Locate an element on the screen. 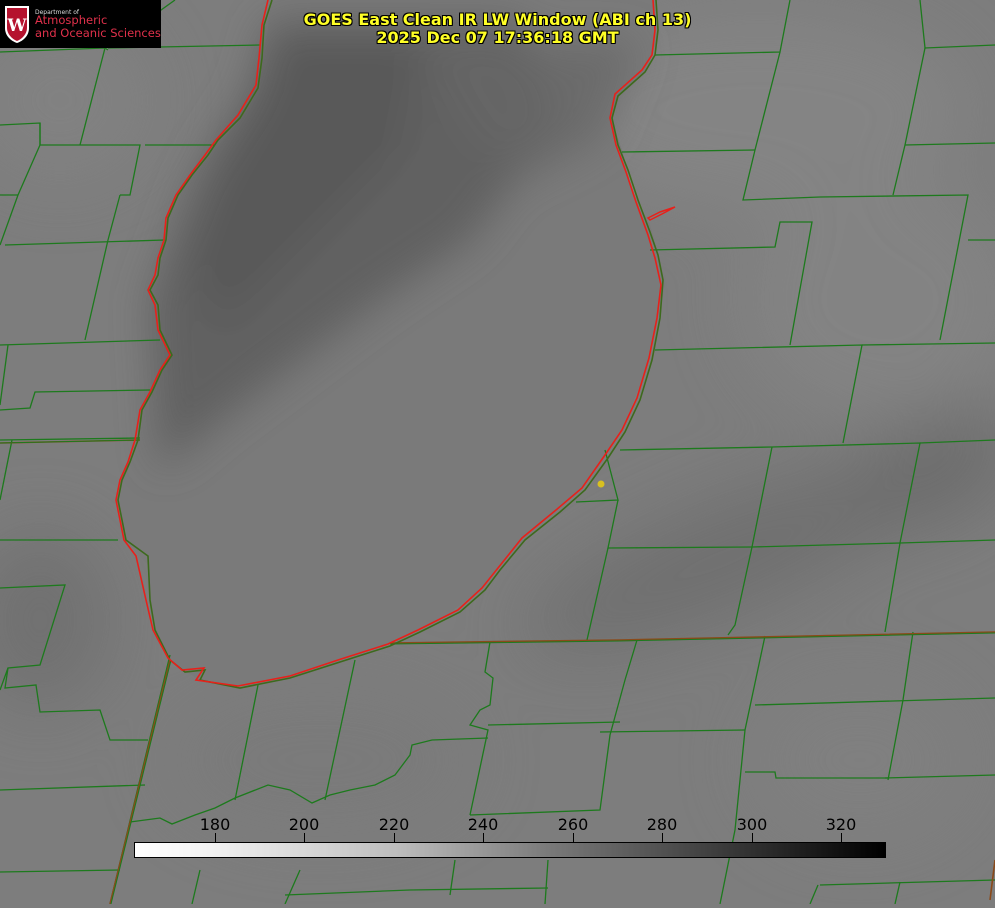 Image resolution: width=995 pixels, height=908 pixels. colorbar-tick-label: 300 is located at coordinates (752, 824).